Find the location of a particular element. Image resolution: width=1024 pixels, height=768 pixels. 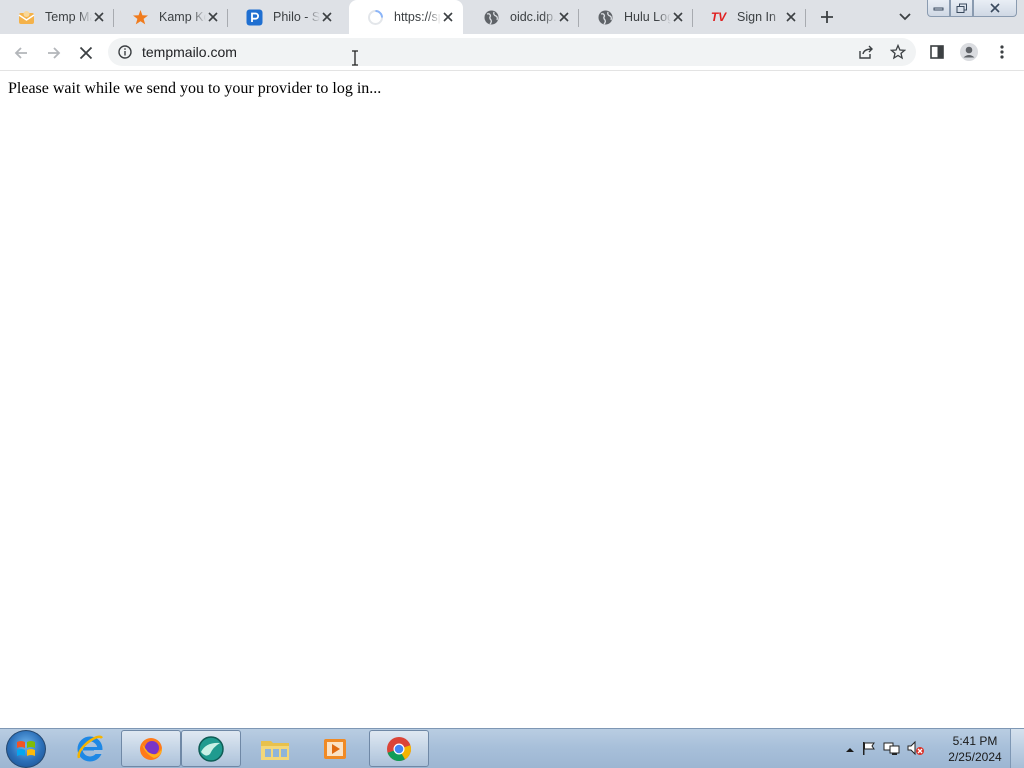

tab-title: Sign In is located at coordinates (756, 17).